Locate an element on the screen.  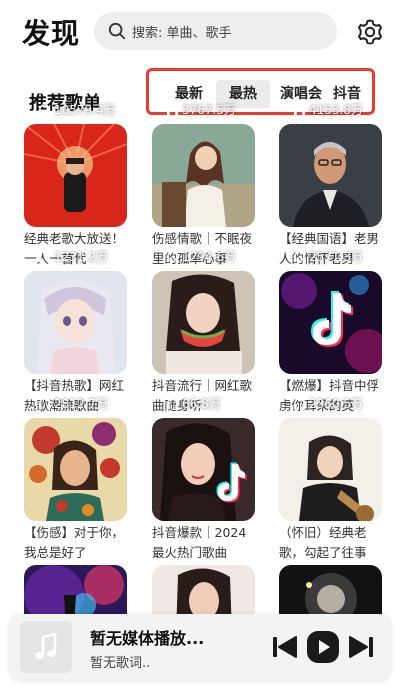
skip-previous-icon is located at coordinates (285, 647).